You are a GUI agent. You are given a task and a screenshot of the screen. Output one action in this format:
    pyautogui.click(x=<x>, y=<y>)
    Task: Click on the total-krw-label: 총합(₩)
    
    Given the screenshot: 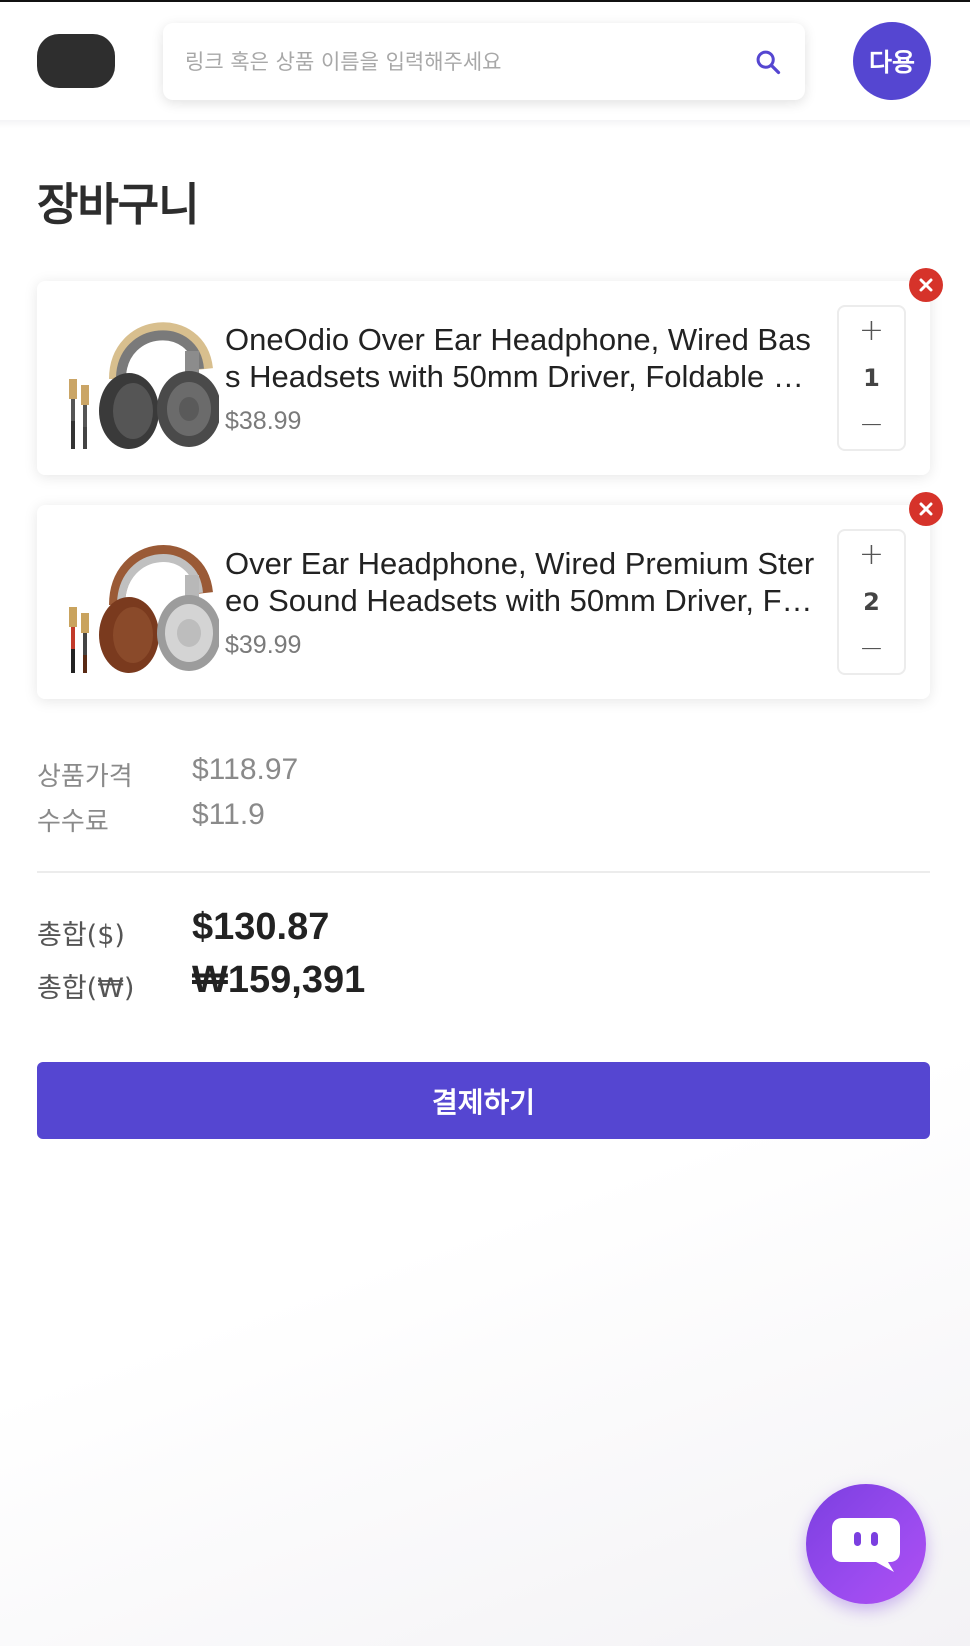 What is the action you would take?
    pyautogui.click(x=86, y=988)
    